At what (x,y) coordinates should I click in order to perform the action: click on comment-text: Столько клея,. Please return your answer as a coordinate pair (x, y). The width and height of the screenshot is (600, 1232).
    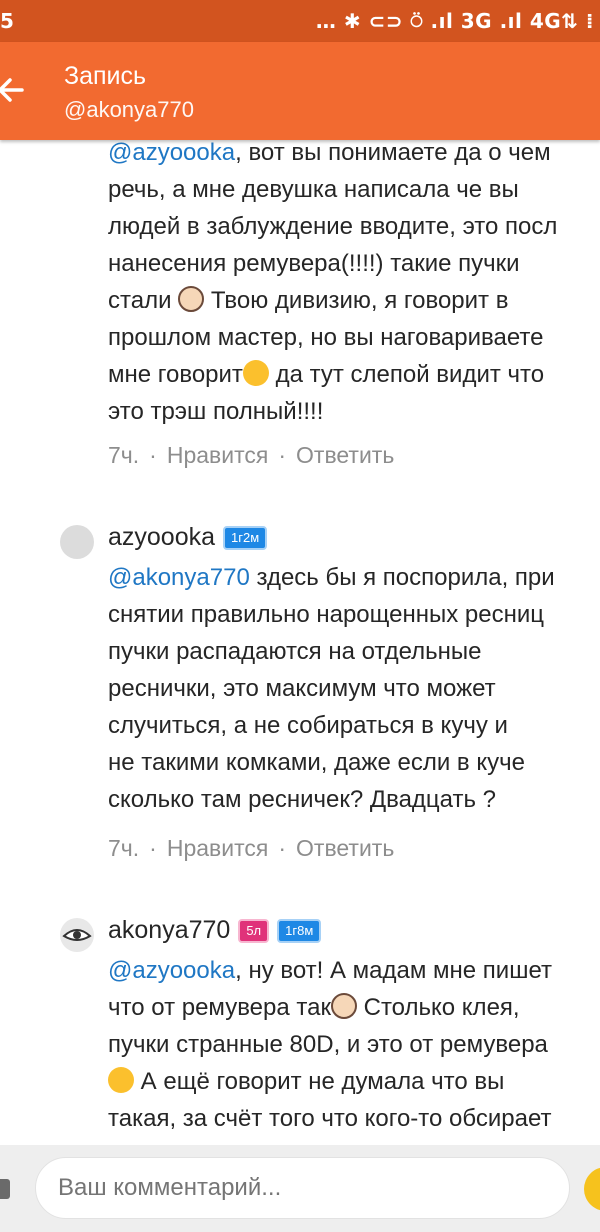
    Looking at the image, I should click on (438, 1007).